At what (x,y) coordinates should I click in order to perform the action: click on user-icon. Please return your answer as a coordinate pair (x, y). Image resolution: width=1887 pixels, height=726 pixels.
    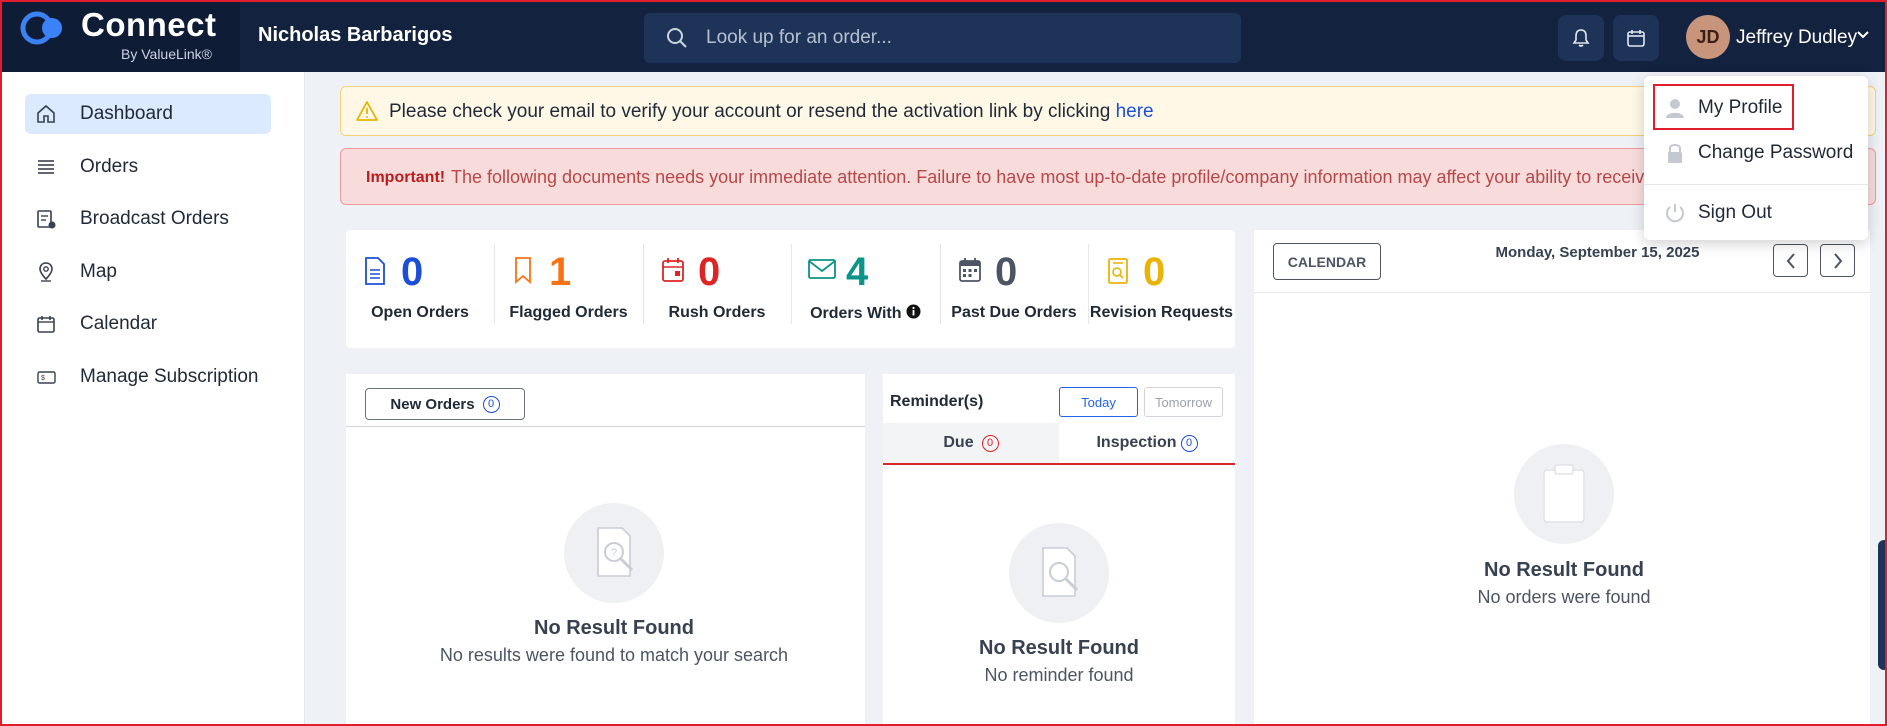
    Looking at the image, I should click on (1675, 108).